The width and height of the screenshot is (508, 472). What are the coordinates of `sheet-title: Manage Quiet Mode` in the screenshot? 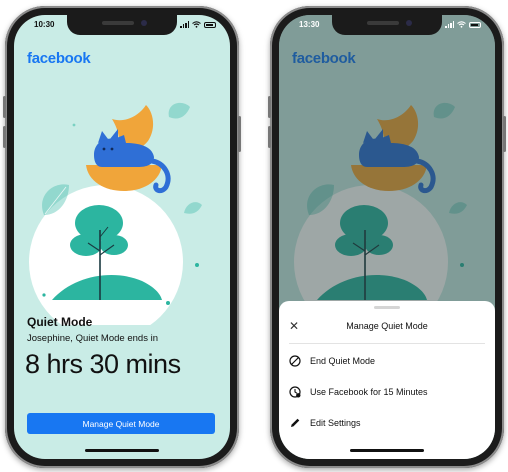 It's located at (387, 326).